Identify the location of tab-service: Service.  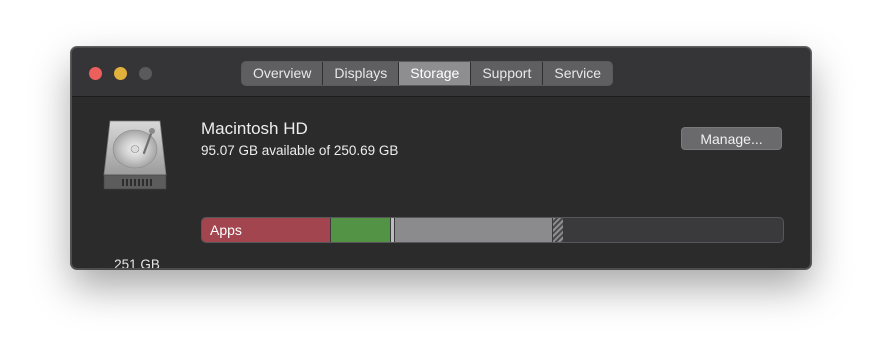
(577, 73).